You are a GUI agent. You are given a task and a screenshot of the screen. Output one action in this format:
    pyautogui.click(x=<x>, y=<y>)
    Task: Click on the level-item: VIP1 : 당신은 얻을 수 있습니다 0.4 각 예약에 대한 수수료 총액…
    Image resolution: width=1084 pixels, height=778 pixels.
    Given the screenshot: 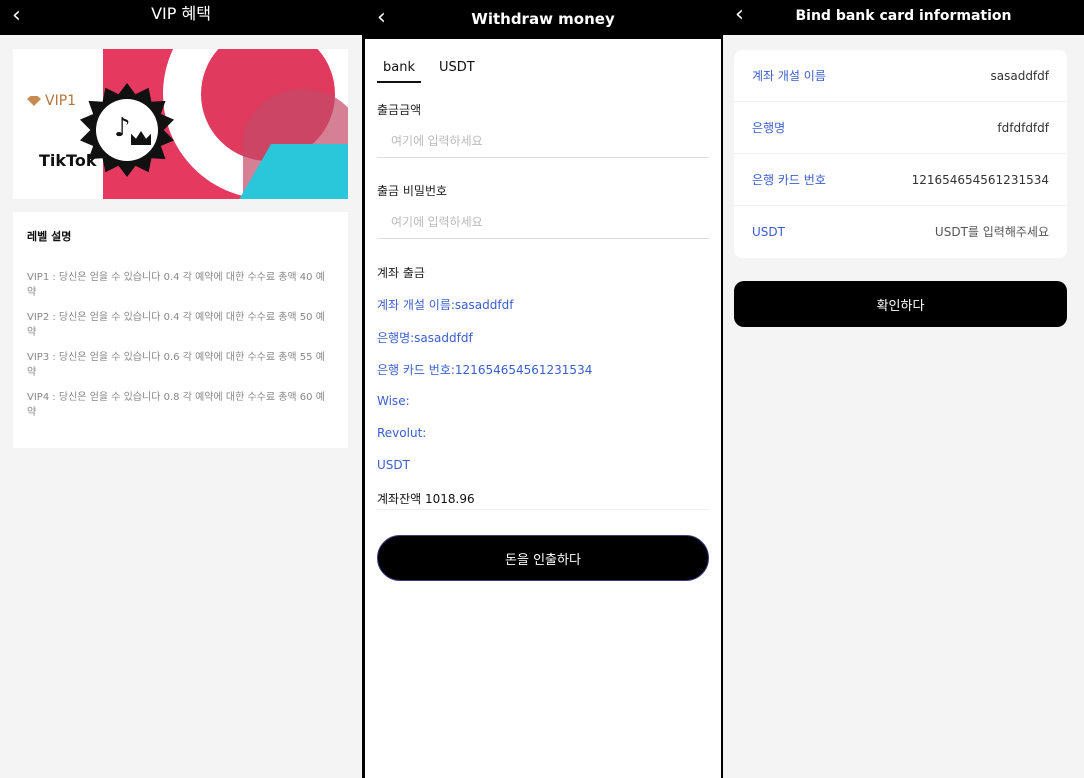 What is the action you would take?
    pyautogui.click(x=176, y=285)
    